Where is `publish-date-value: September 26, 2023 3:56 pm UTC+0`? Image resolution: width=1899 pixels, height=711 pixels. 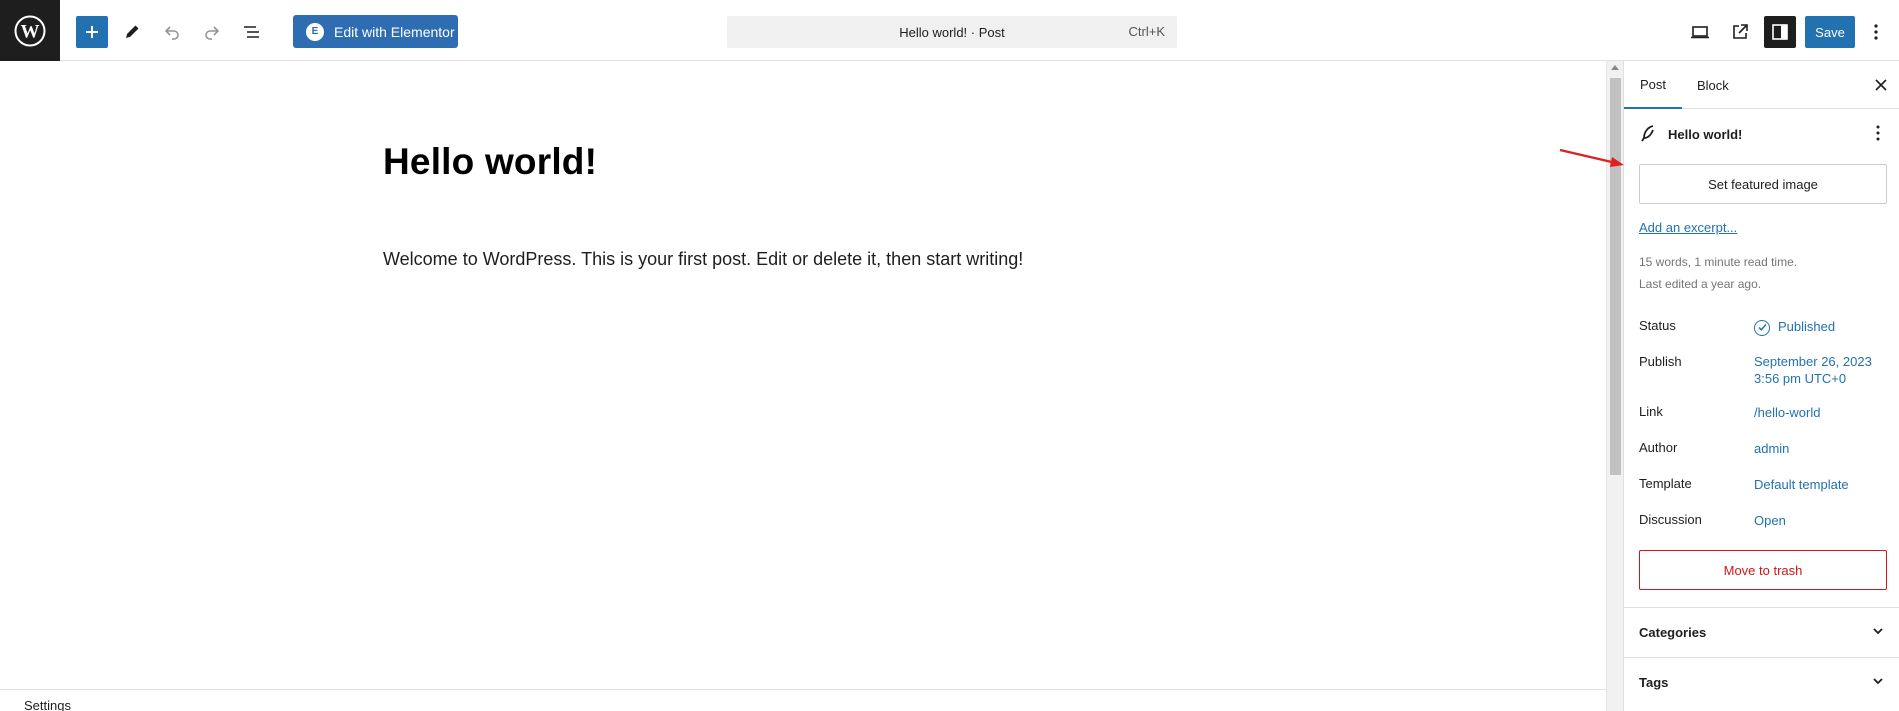
publish-date-value: September 26, 2023 3:56 pm UTC+0 is located at coordinates (1813, 370).